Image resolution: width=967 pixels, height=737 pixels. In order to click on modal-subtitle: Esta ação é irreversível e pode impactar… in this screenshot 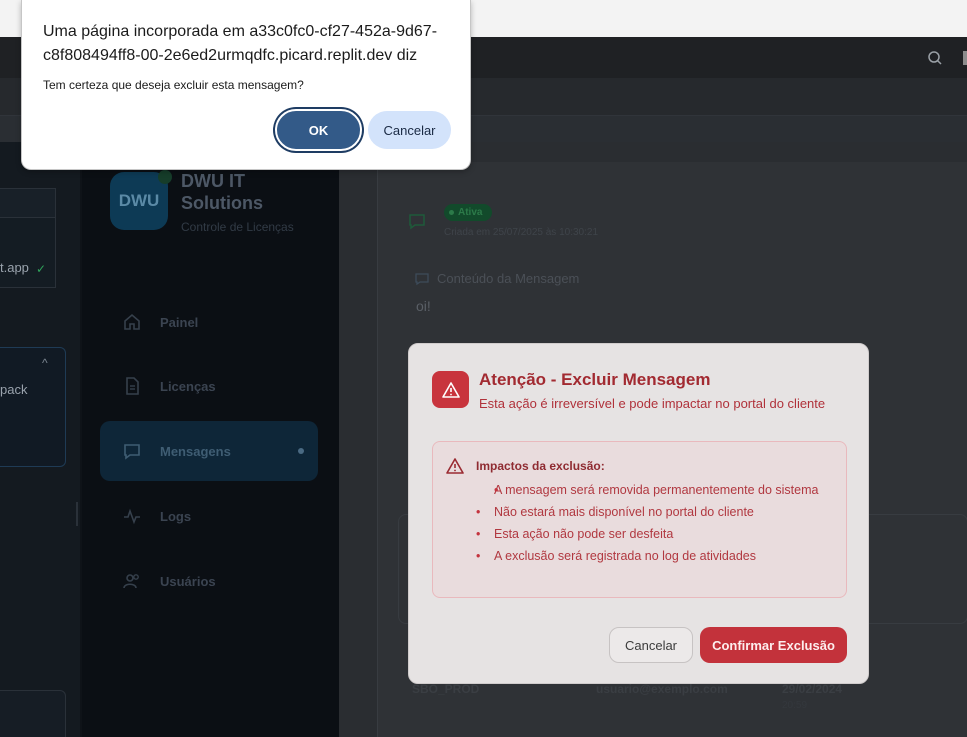, I will do `click(652, 403)`.